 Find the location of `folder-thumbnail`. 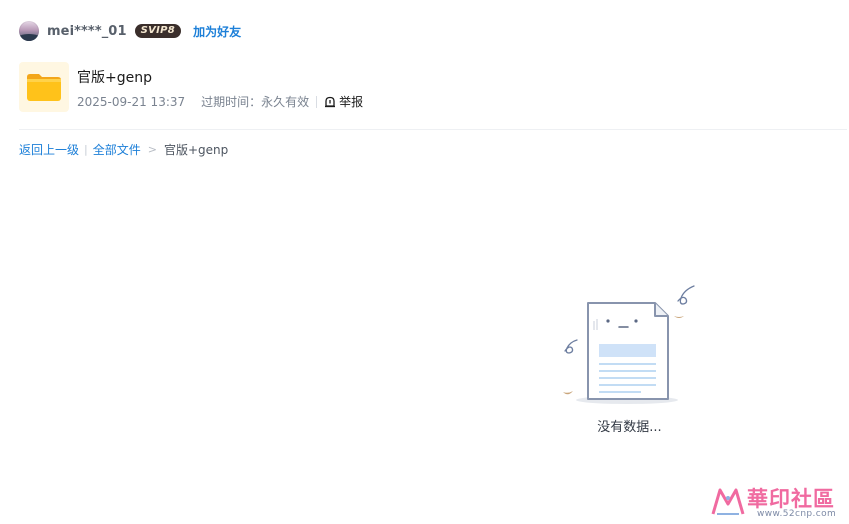

folder-thumbnail is located at coordinates (44, 87).